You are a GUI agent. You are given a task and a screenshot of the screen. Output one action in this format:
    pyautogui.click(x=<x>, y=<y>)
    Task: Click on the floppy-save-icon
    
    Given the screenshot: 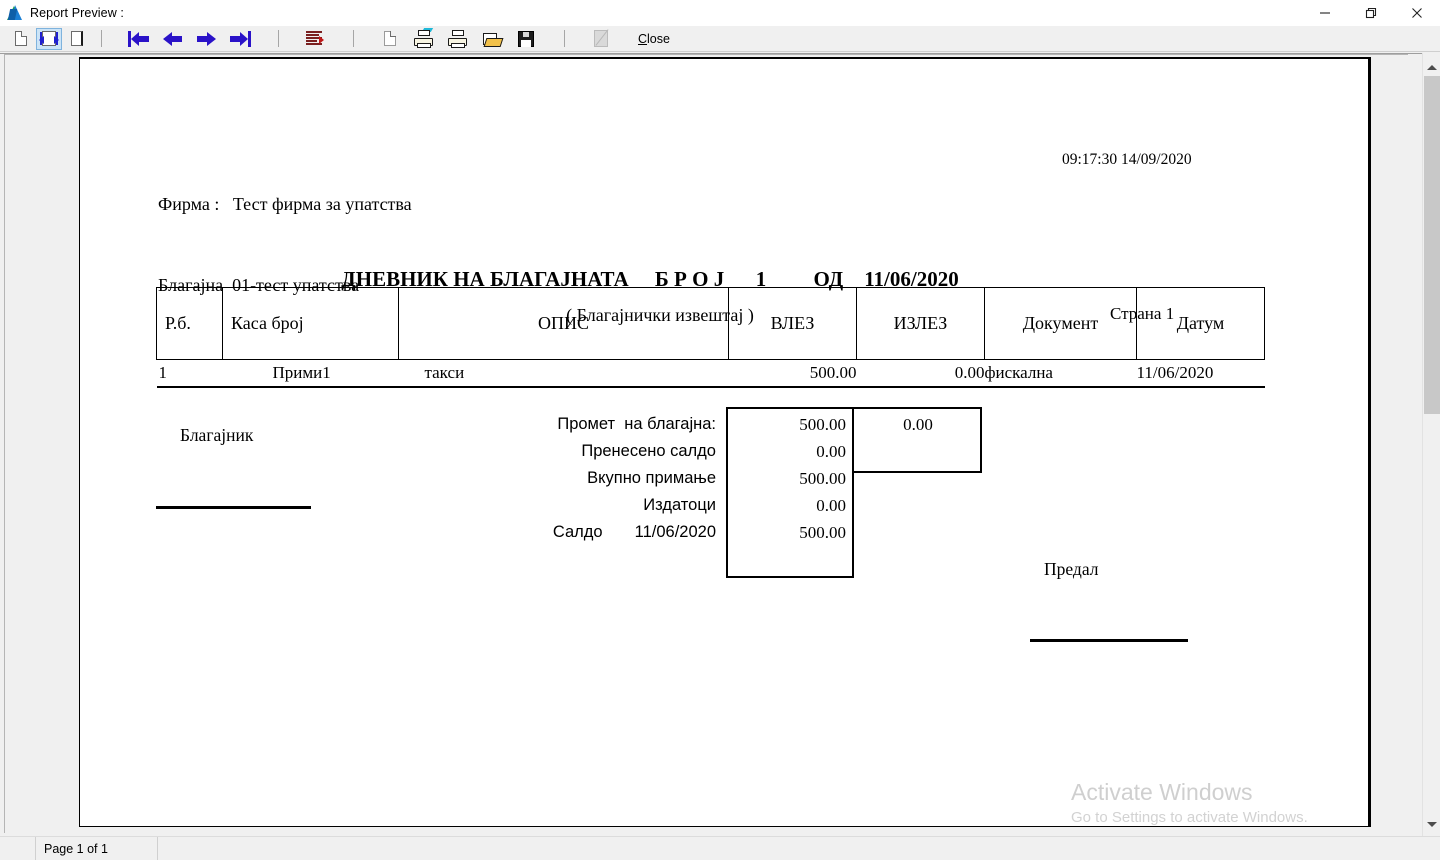 What is the action you would take?
    pyautogui.click(x=526, y=38)
    